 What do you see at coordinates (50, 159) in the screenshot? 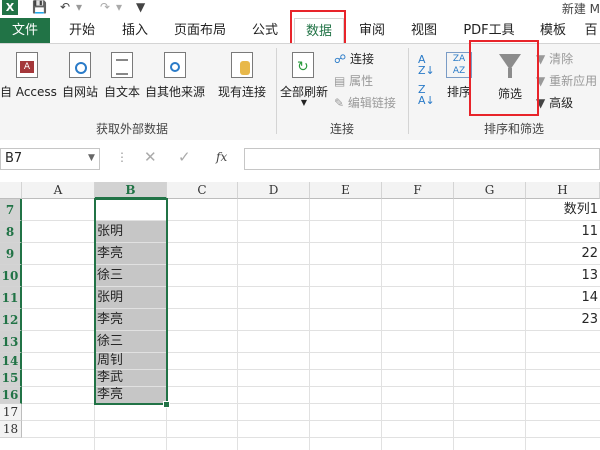
I see `name-box: B7` at bounding box center [50, 159].